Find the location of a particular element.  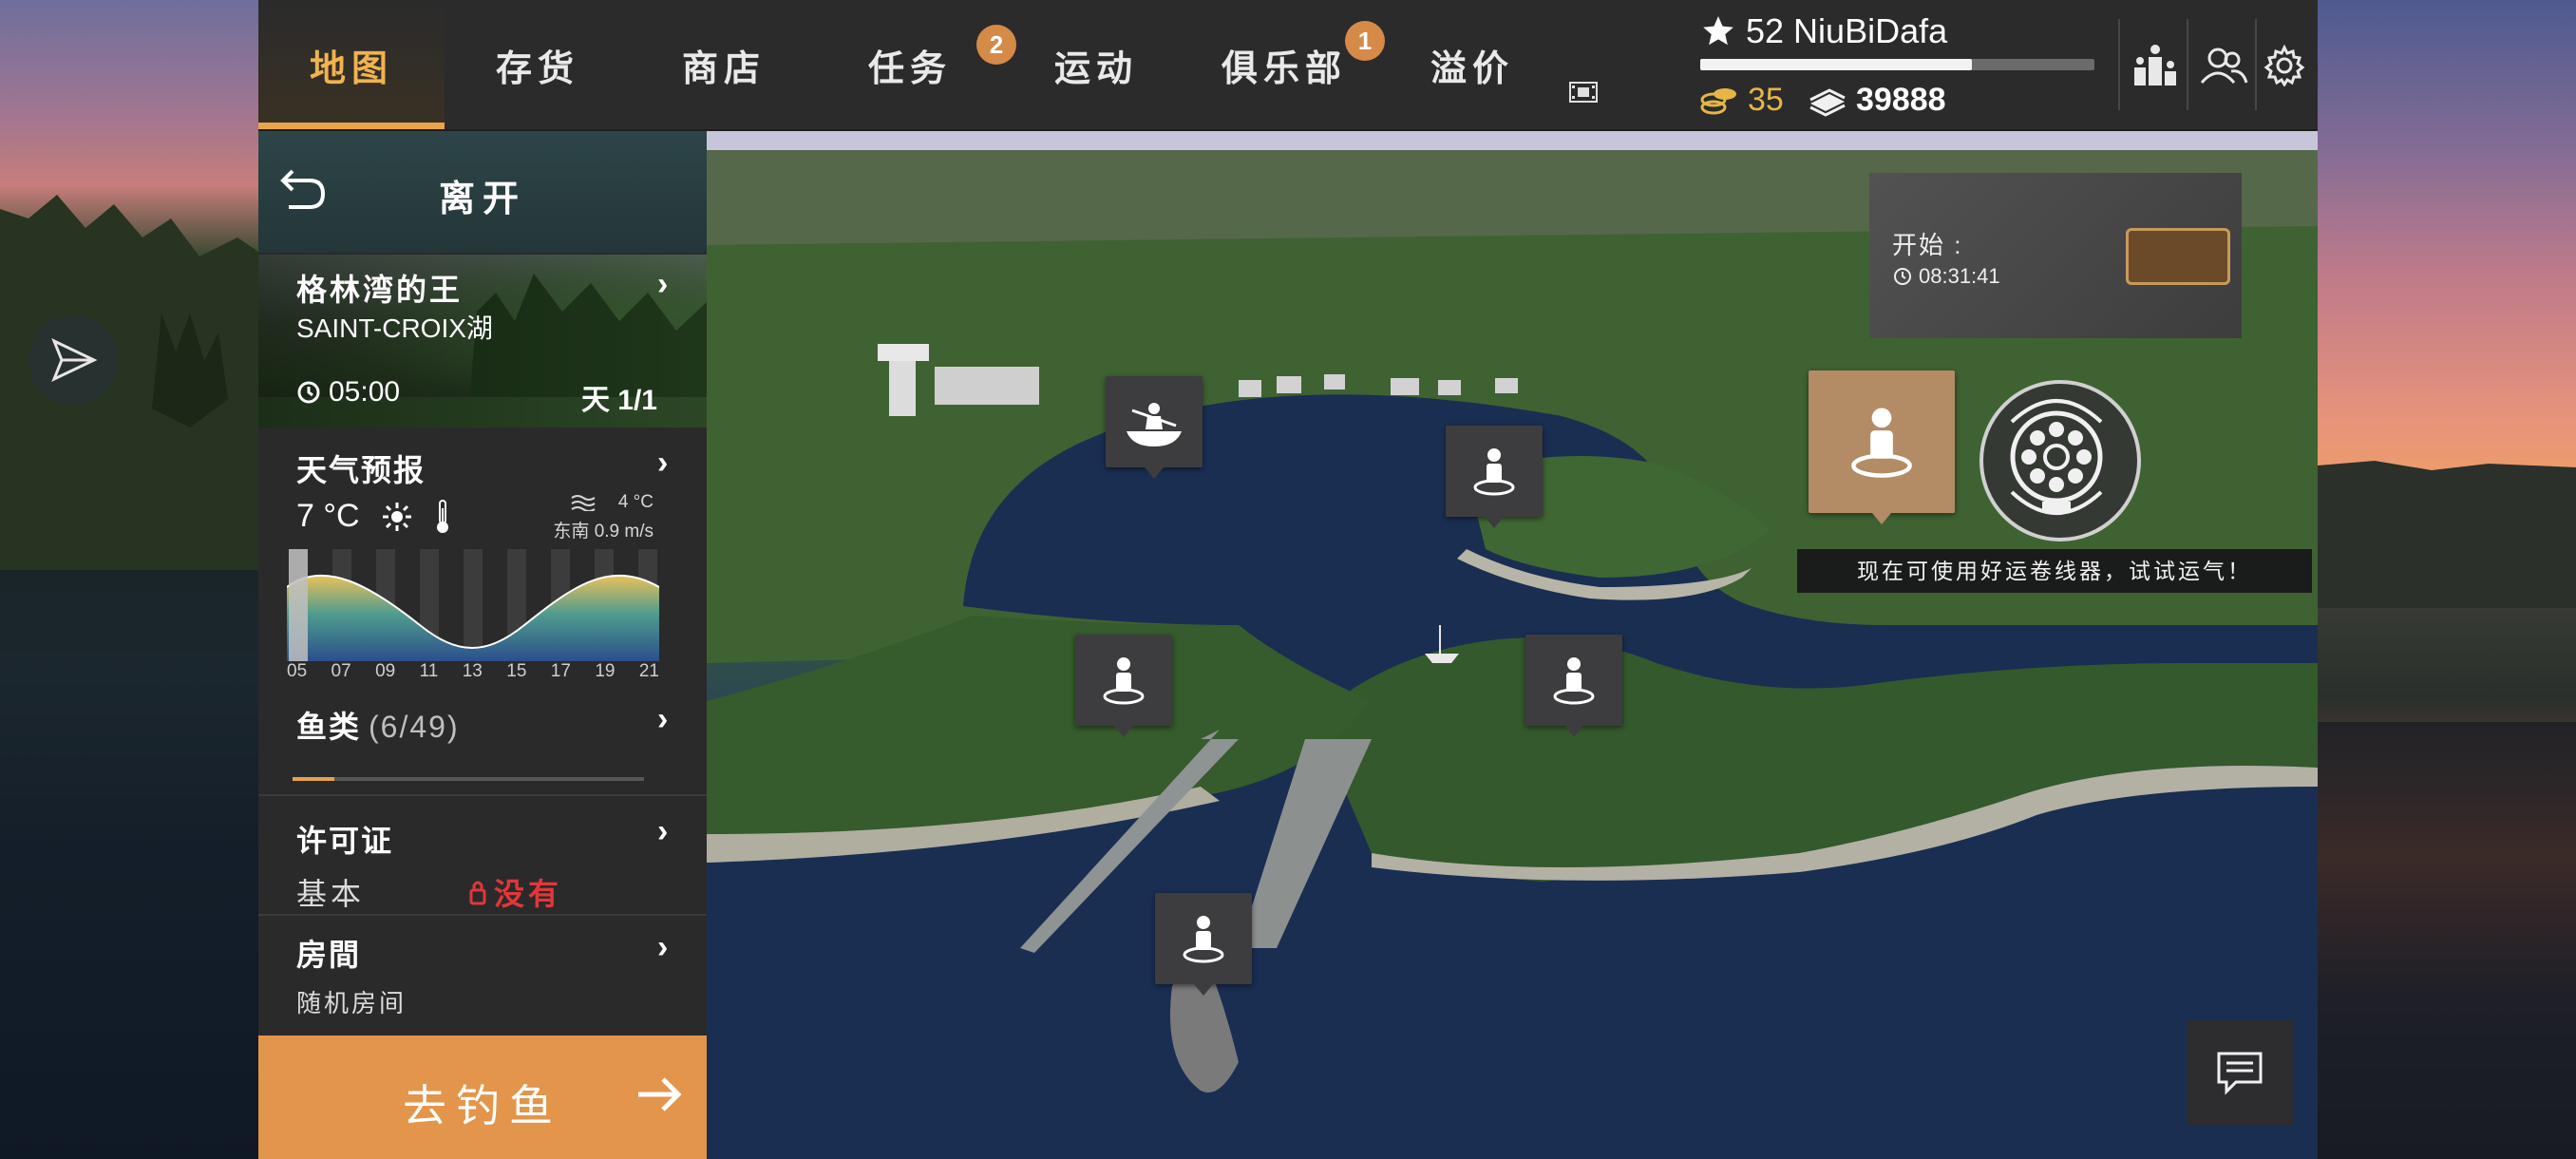

lucky-reel-button is located at coordinates (2060, 461).